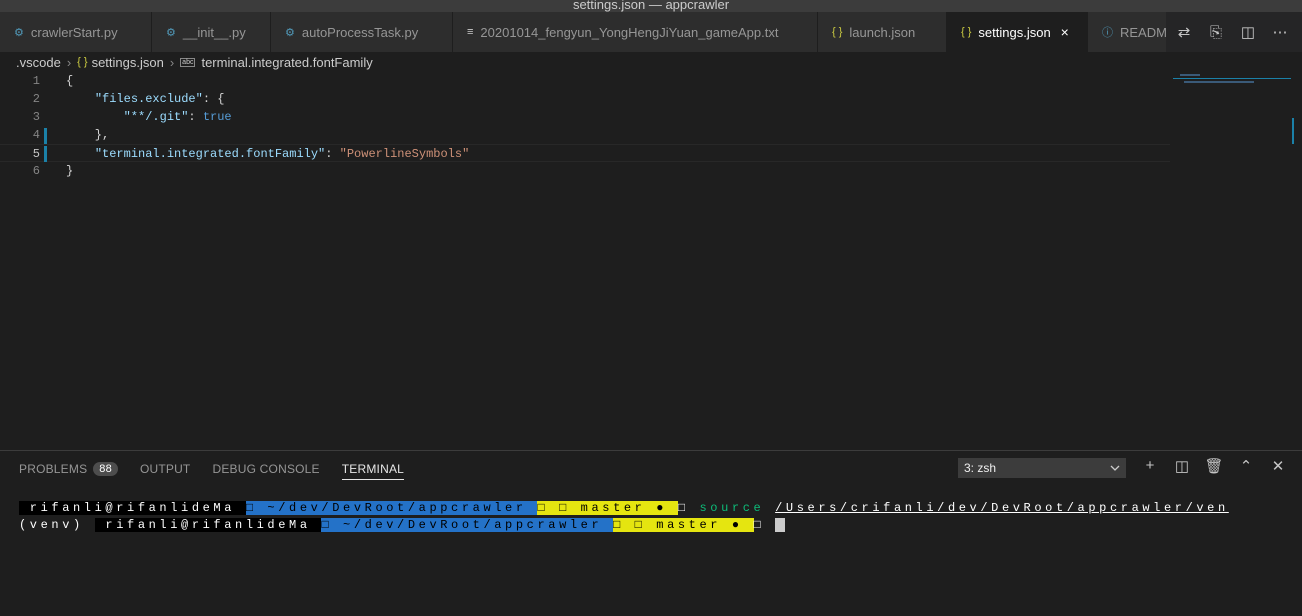 This screenshot has height=616, width=1302. I want to click on info-icon: ⓘ, so click(1107, 33).